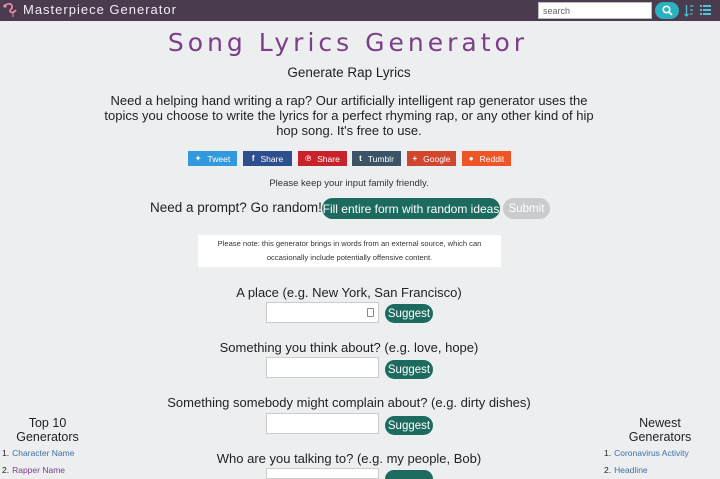 This screenshot has width=720, height=479. What do you see at coordinates (370, 312) in the screenshot?
I see `autofill-icon` at bounding box center [370, 312].